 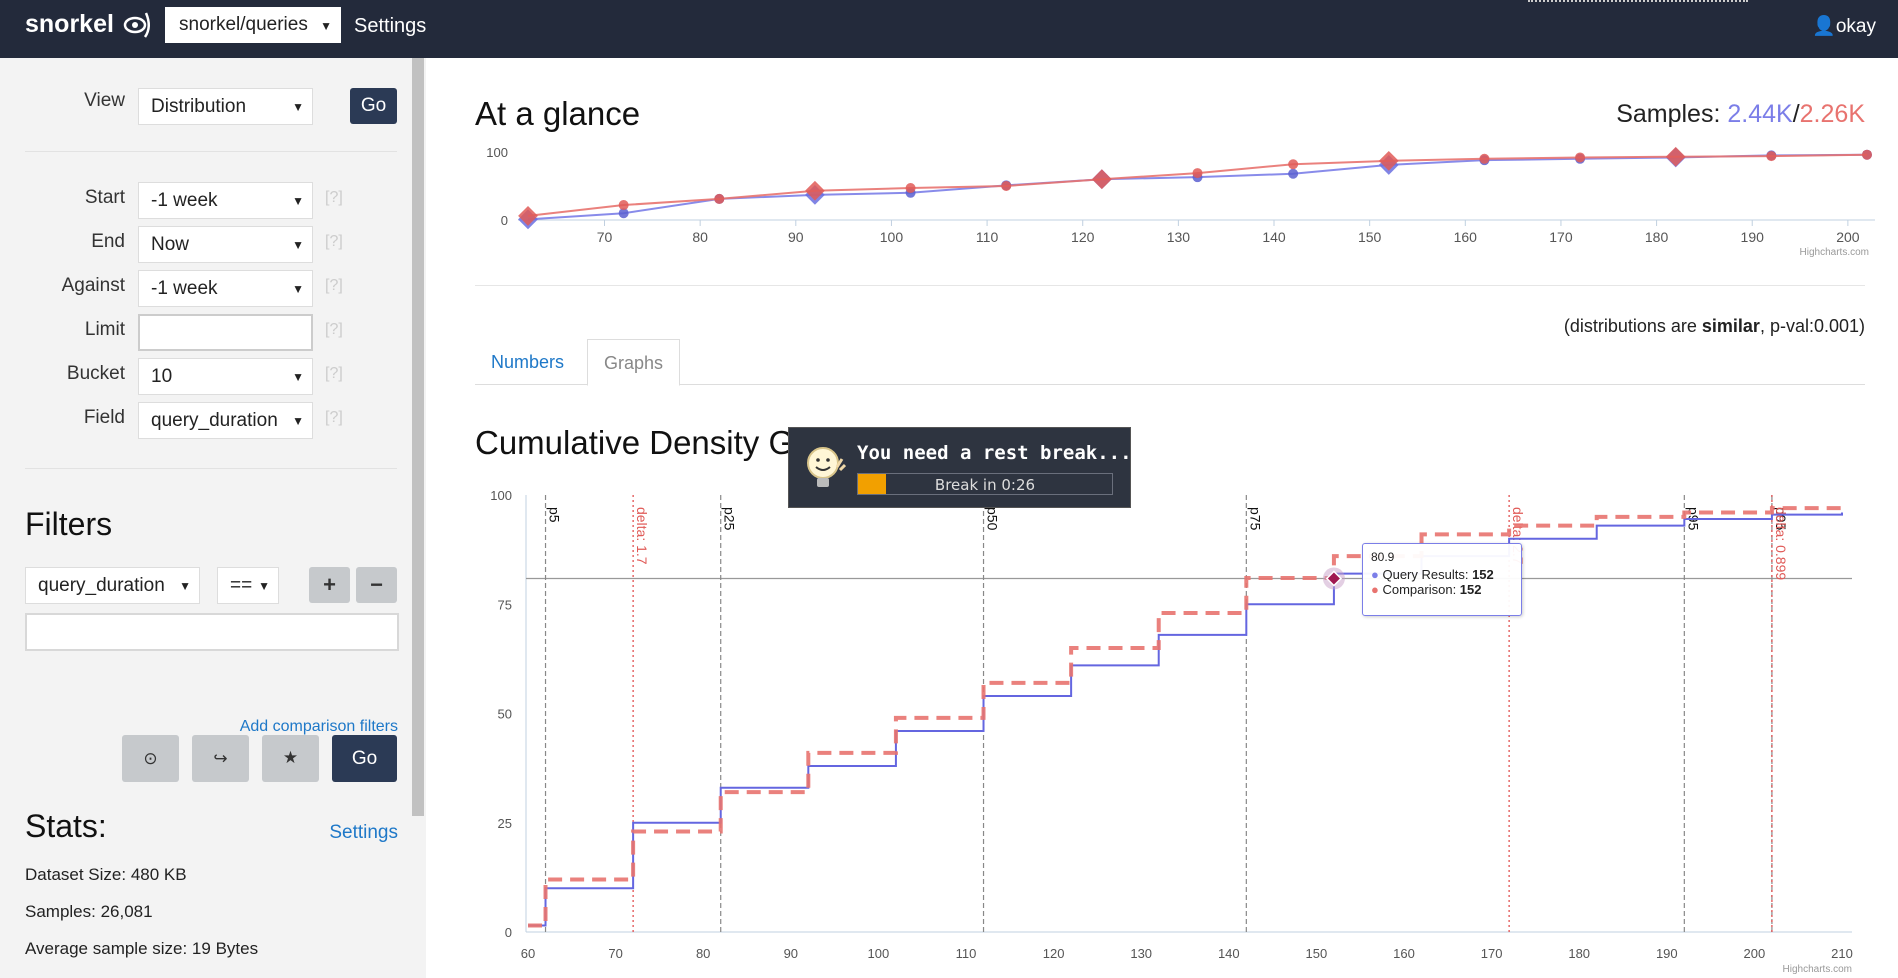 What do you see at coordinates (334, 286) in the screenshot?
I see `against-help-link: [?]` at bounding box center [334, 286].